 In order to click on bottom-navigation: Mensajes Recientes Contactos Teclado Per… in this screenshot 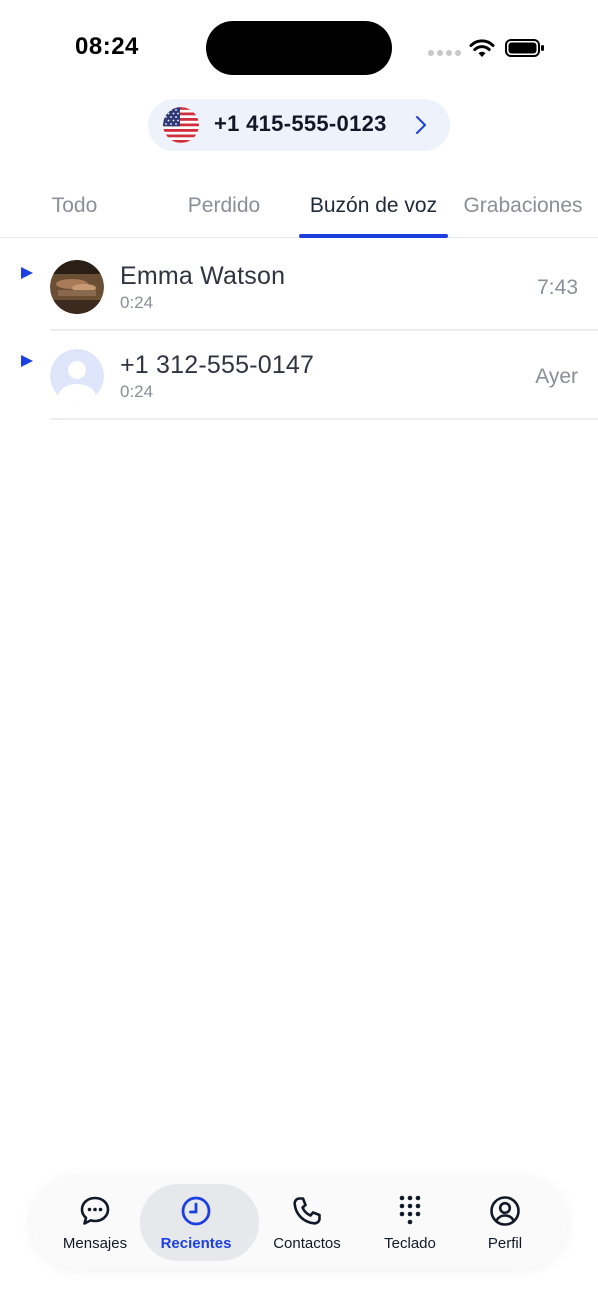, I will do `click(299, 1222)`.